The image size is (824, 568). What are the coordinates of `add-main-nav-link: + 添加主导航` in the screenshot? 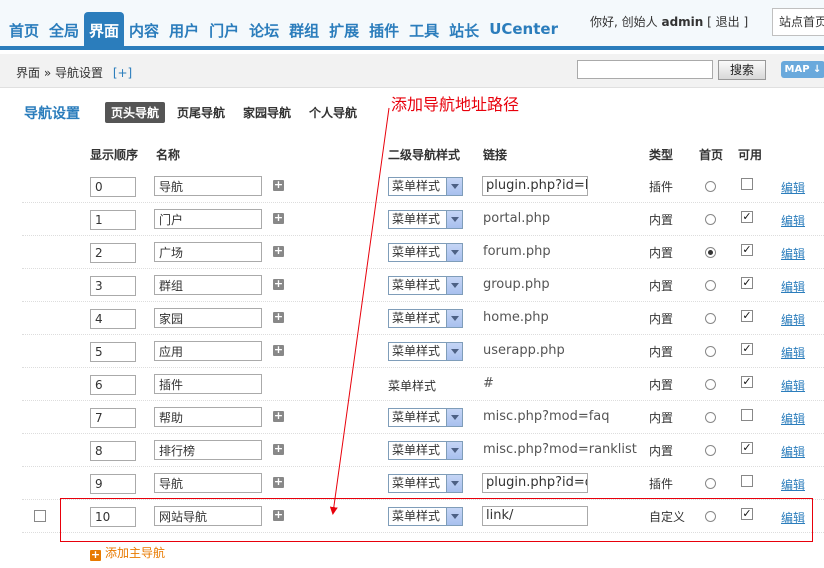 It's located at (127, 552).